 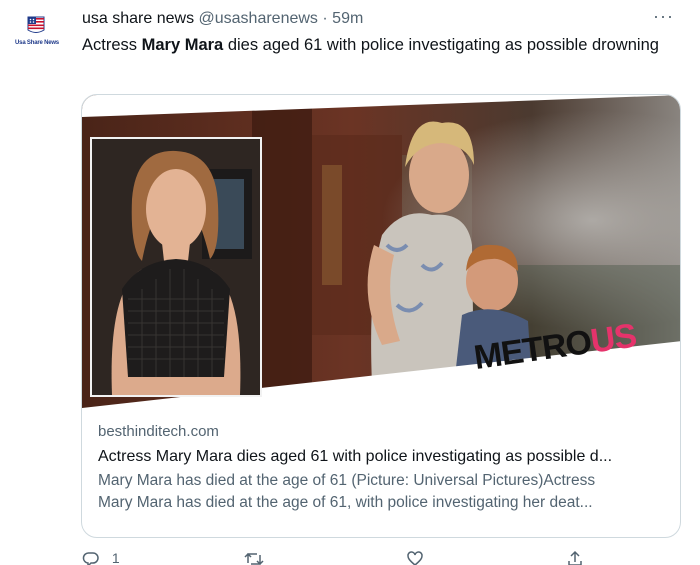 What do you see at coordinates (347, 18) in the screenshot?
I see `tweet-timestamp: 59m` at bounding box center [347, 18].